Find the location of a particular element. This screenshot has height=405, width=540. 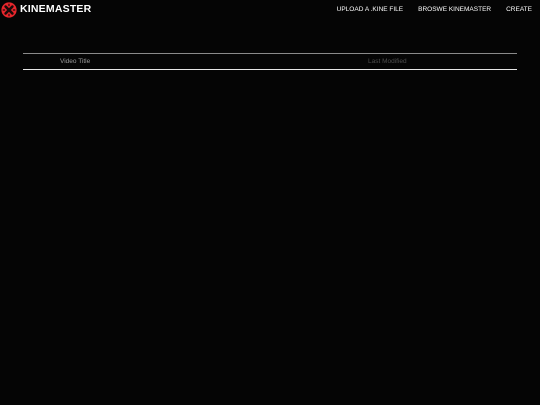

table-header-divider is located at coordinates (270, 69).